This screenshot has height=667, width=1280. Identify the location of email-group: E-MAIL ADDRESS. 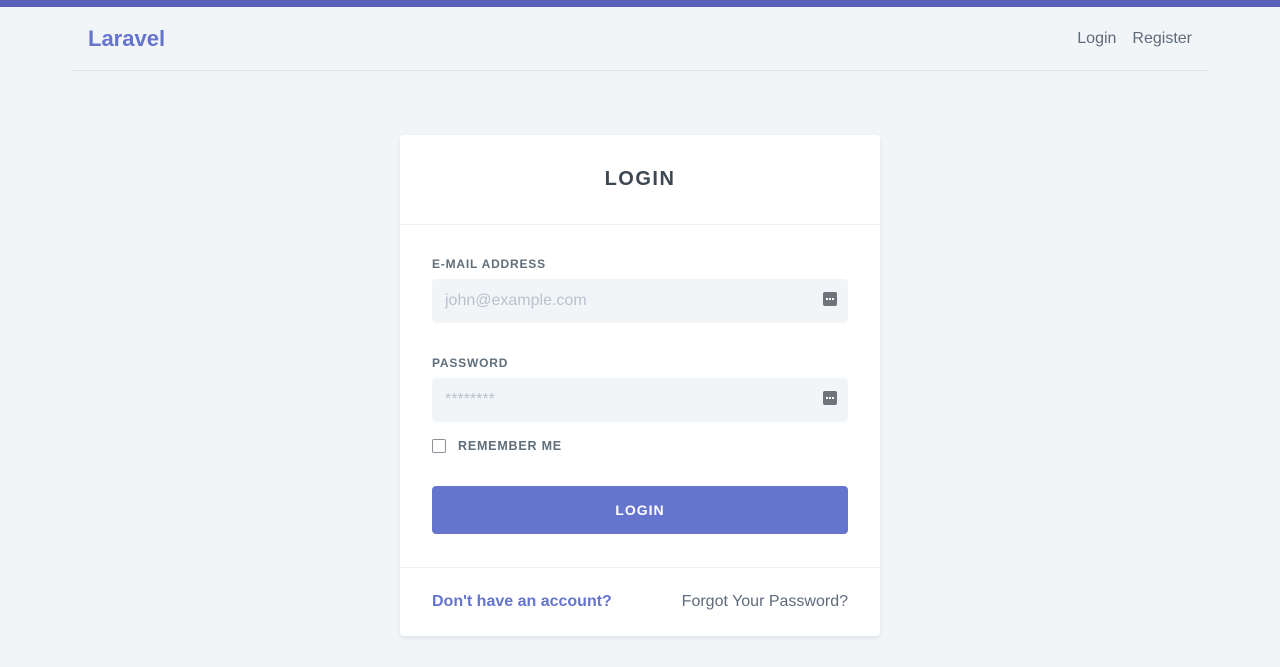
(640, 290).